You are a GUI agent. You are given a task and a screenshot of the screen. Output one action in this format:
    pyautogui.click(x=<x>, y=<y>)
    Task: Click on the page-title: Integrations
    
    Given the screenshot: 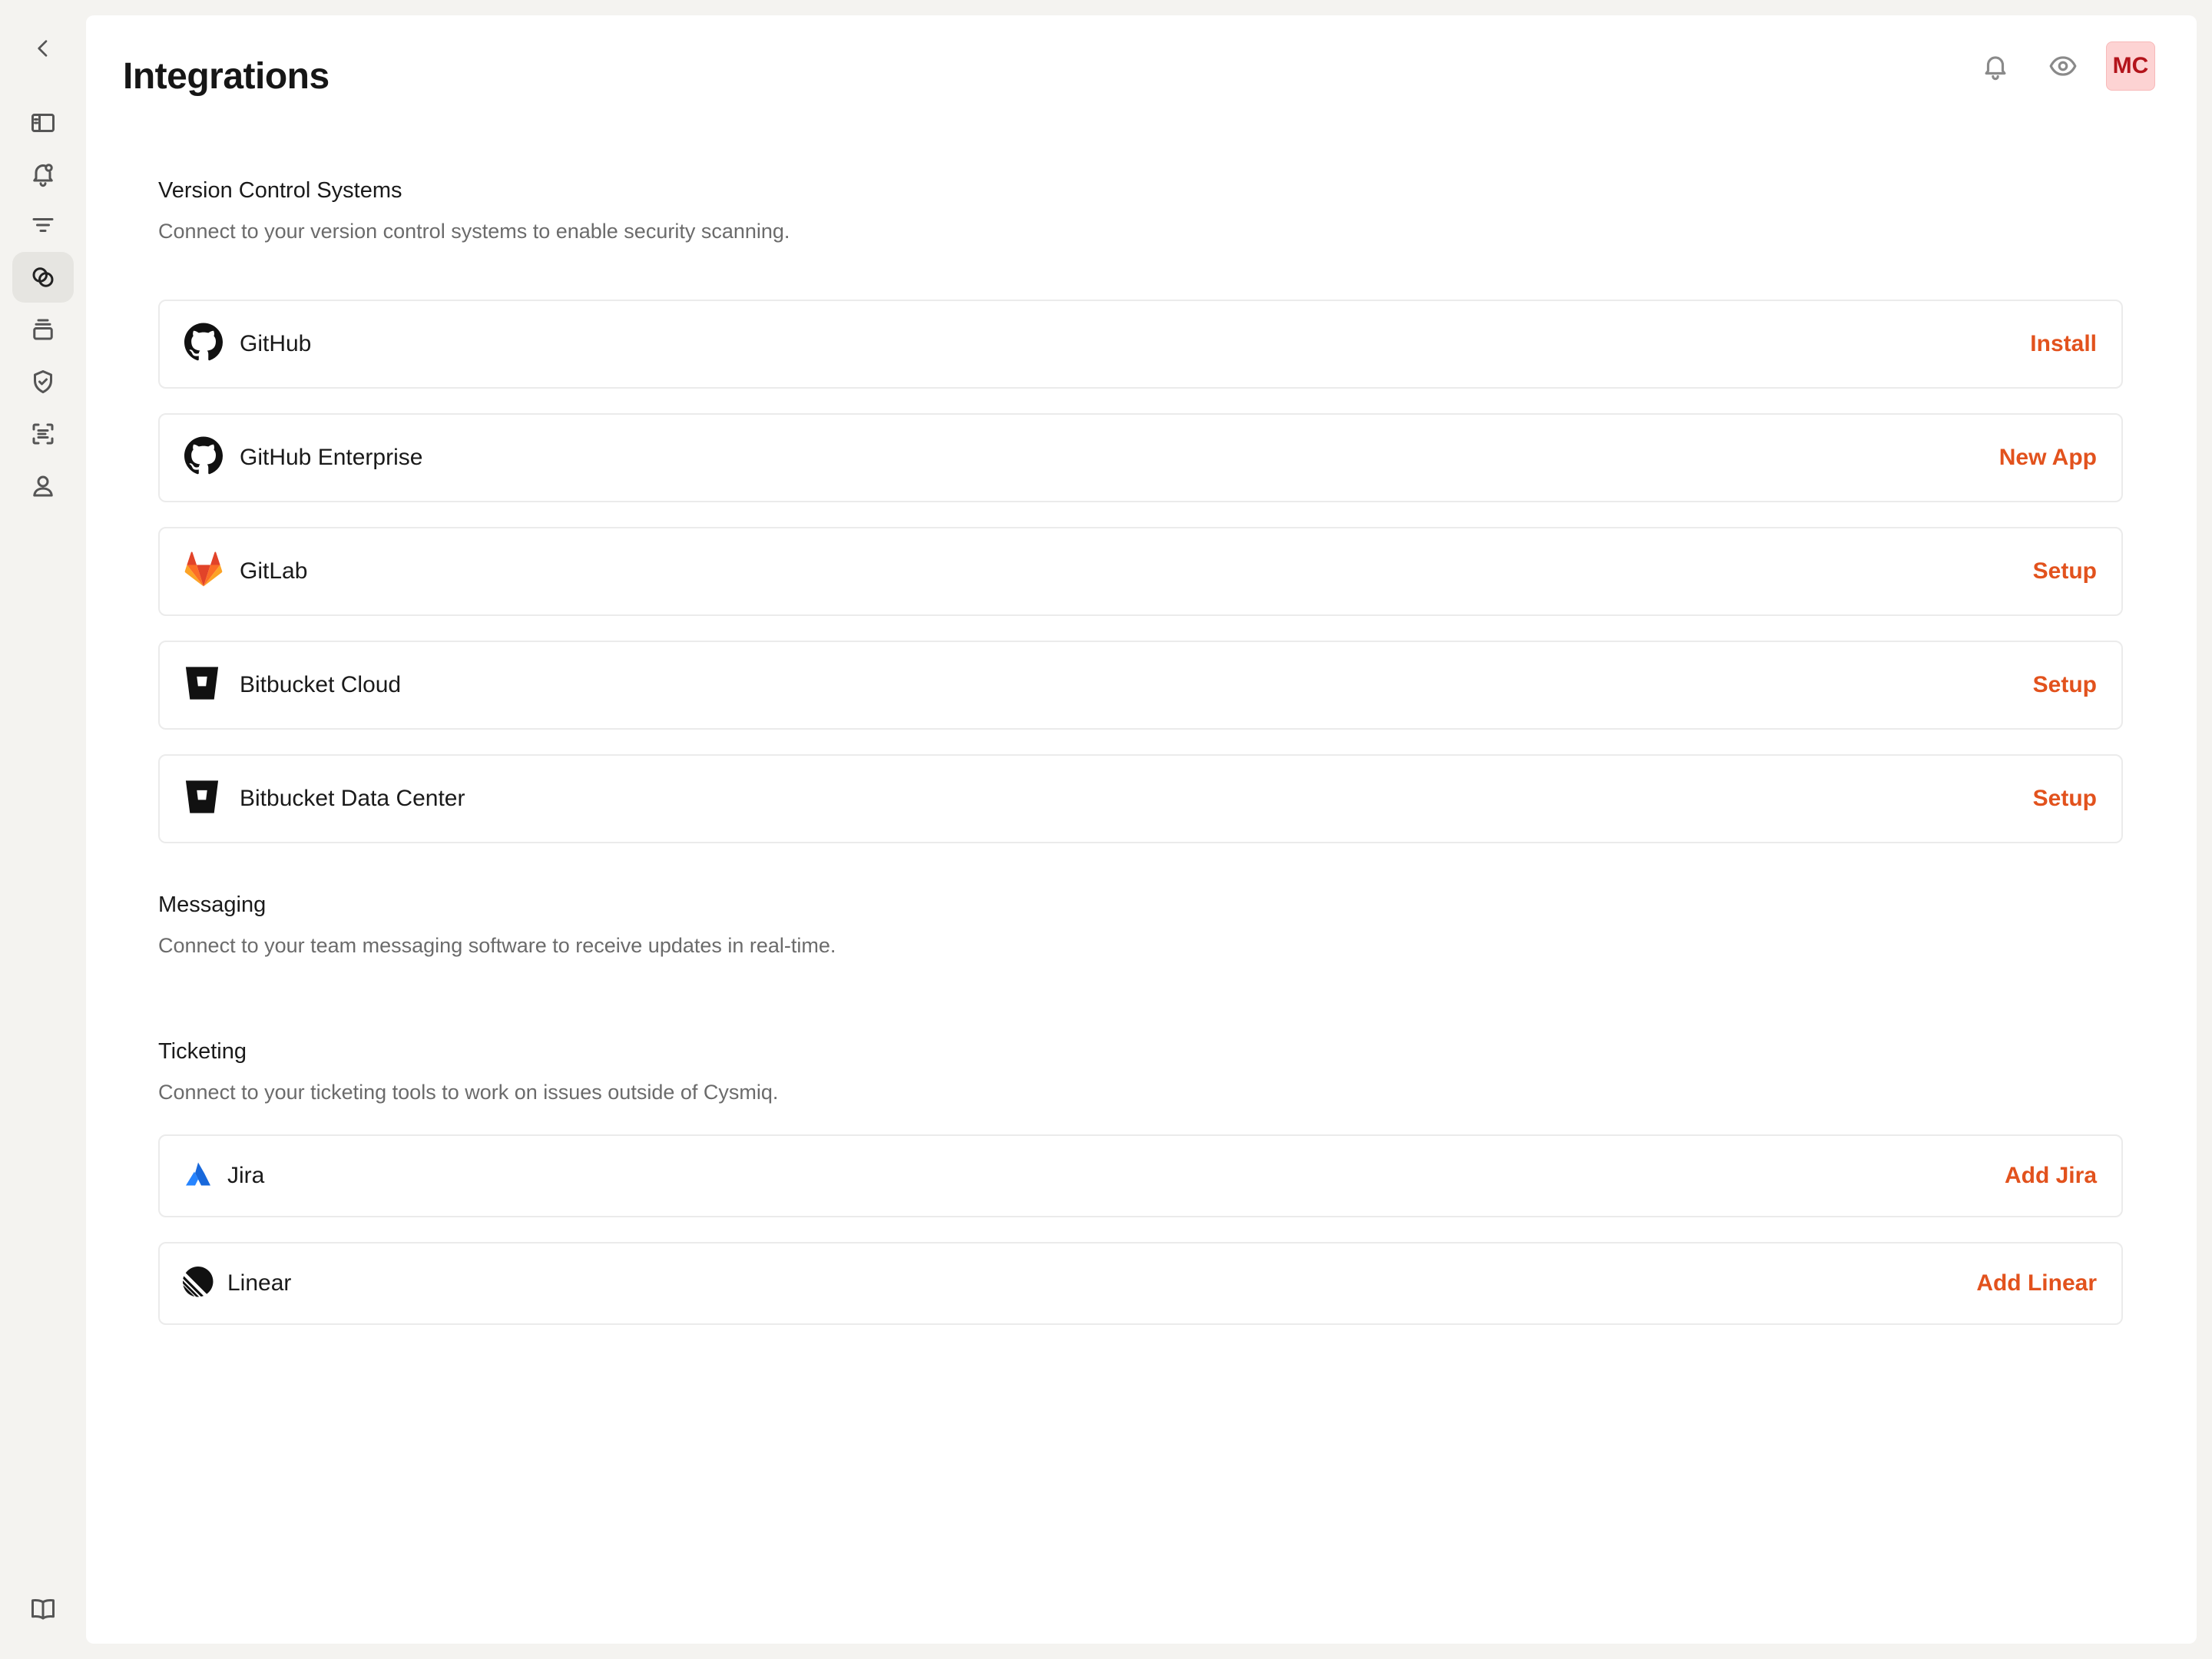 What is the action you would take?
    pyautogui.click(x=226, y=76)
    